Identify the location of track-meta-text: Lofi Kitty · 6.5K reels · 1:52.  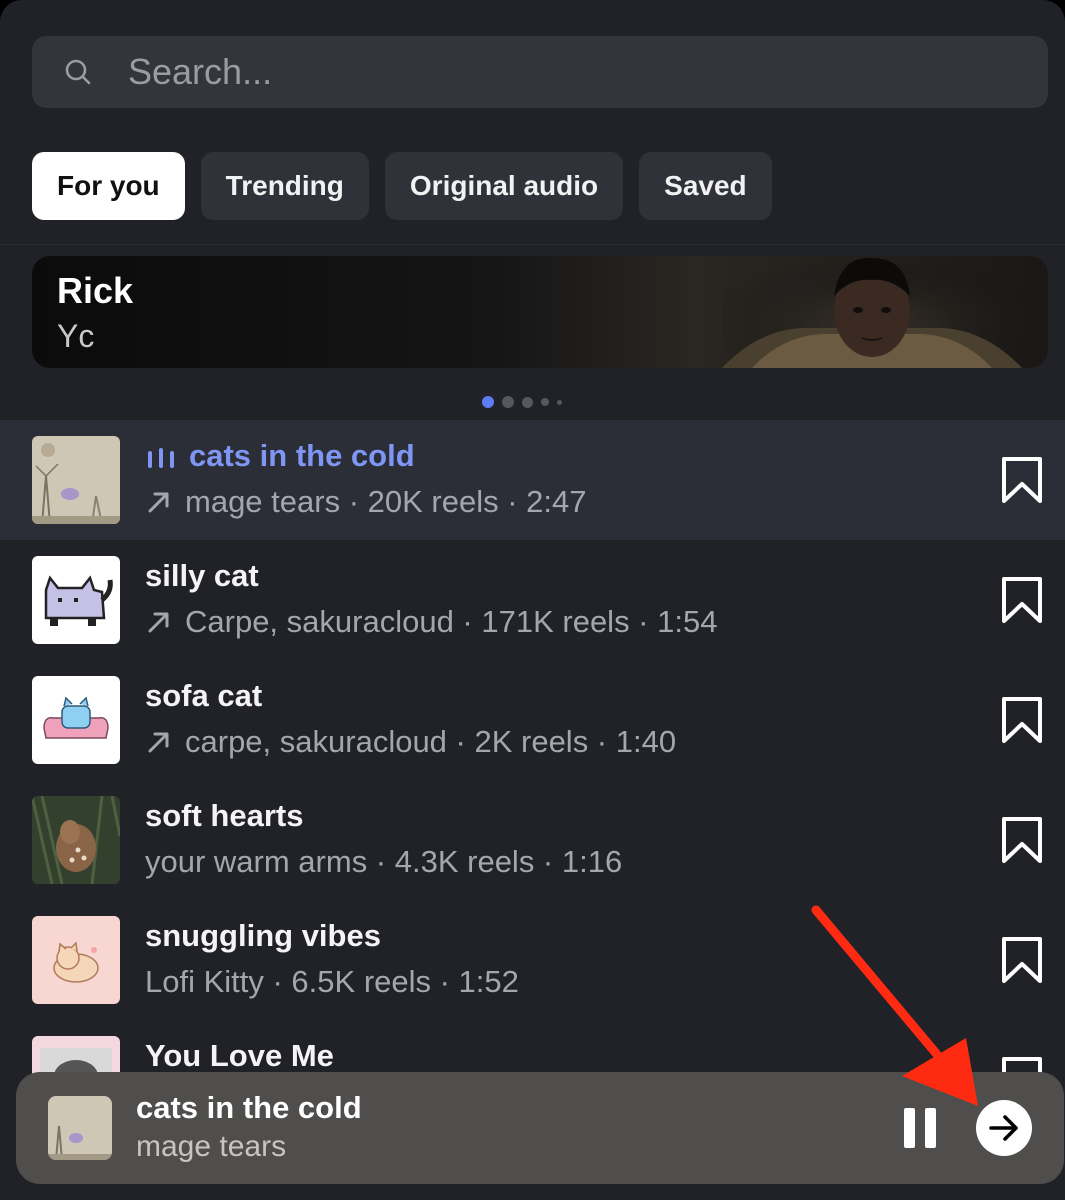
(332, 981).